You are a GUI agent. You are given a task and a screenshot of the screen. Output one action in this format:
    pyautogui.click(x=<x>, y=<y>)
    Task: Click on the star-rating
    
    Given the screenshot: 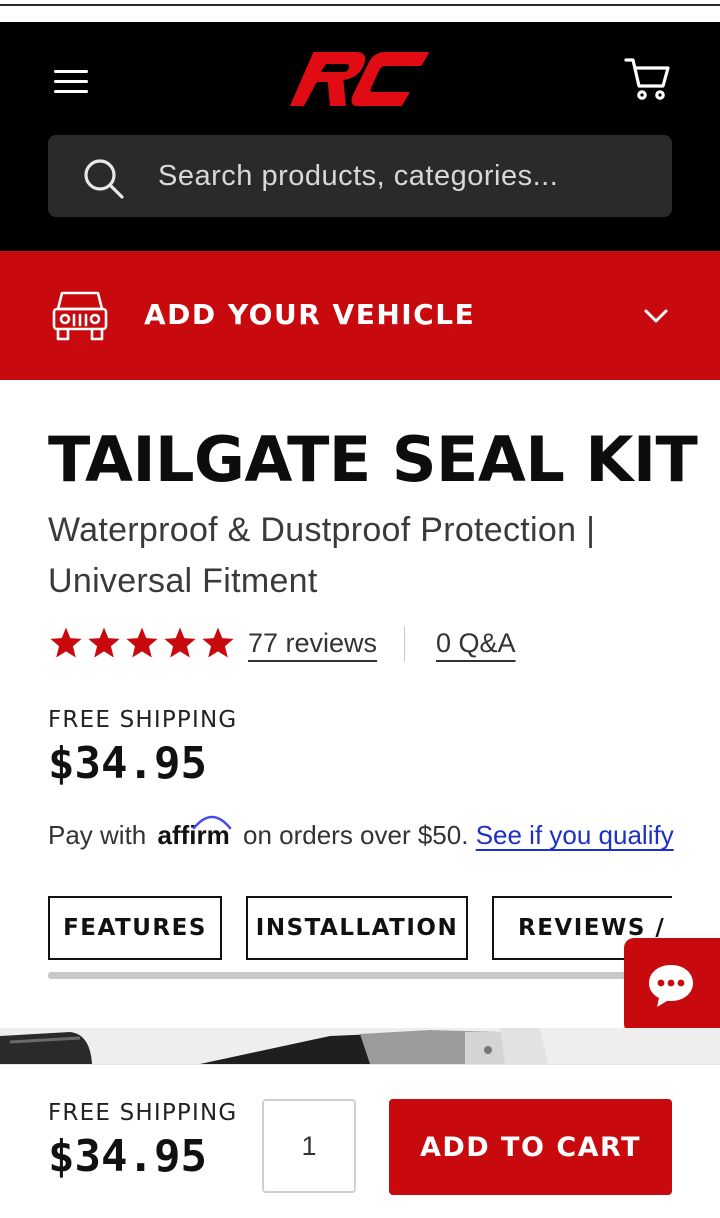 What is the action you would take?
    pyautogui.click(x=143, y=646)
    